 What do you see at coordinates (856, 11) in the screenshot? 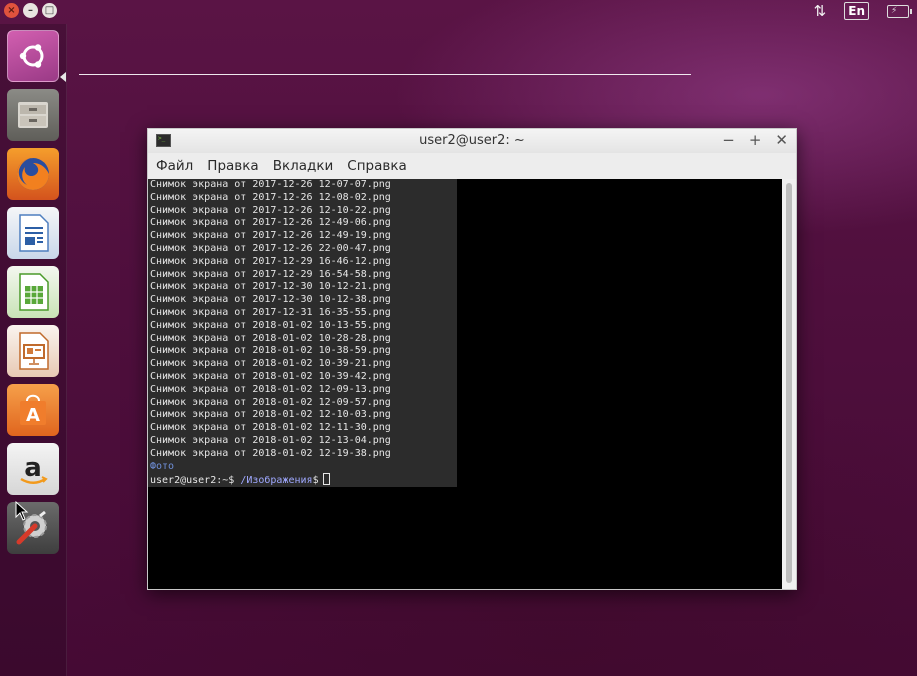
I see `language-indicator: En` at bounding box center [856, 11].